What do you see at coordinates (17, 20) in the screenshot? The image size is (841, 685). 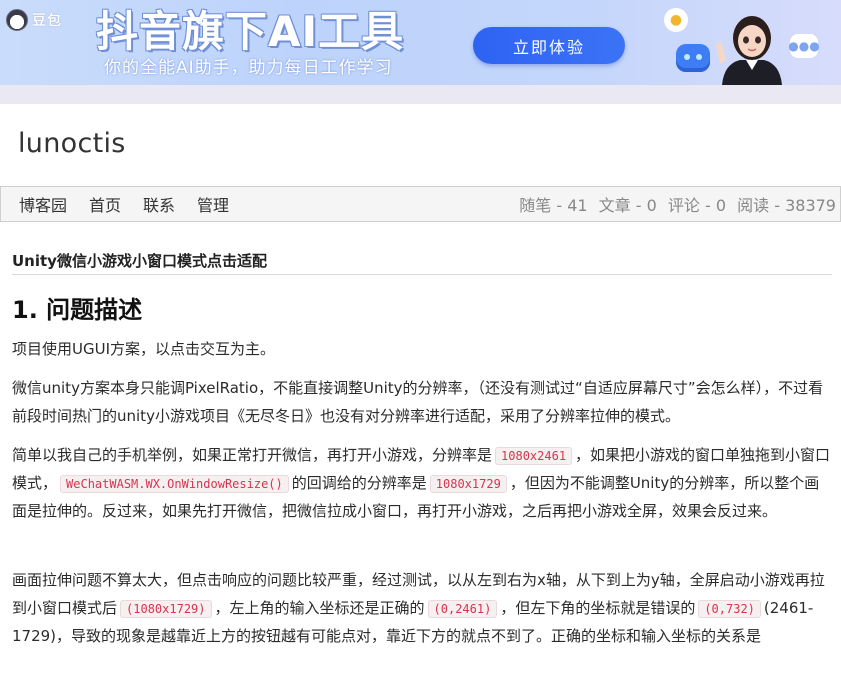 I see `doubao-logo-icon` at bounding box center [17, 20].